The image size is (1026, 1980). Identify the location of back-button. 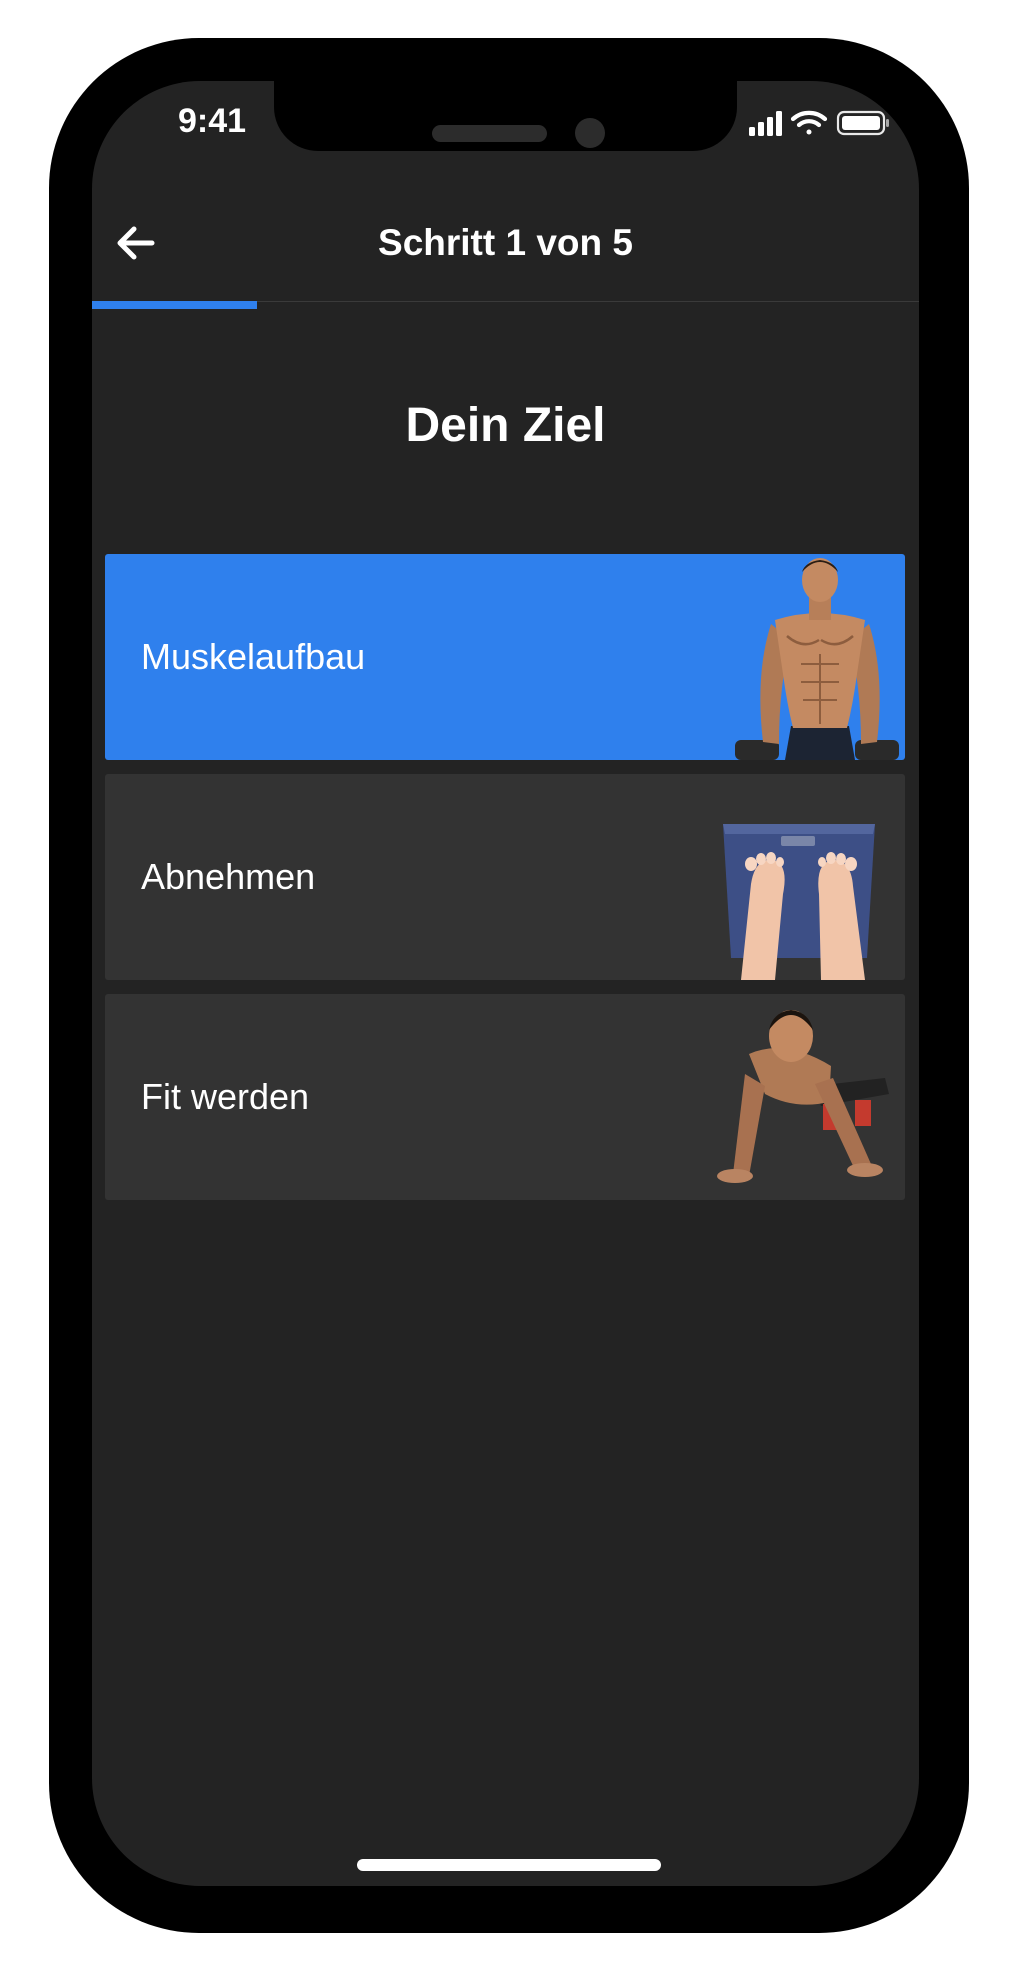
(136, 243).